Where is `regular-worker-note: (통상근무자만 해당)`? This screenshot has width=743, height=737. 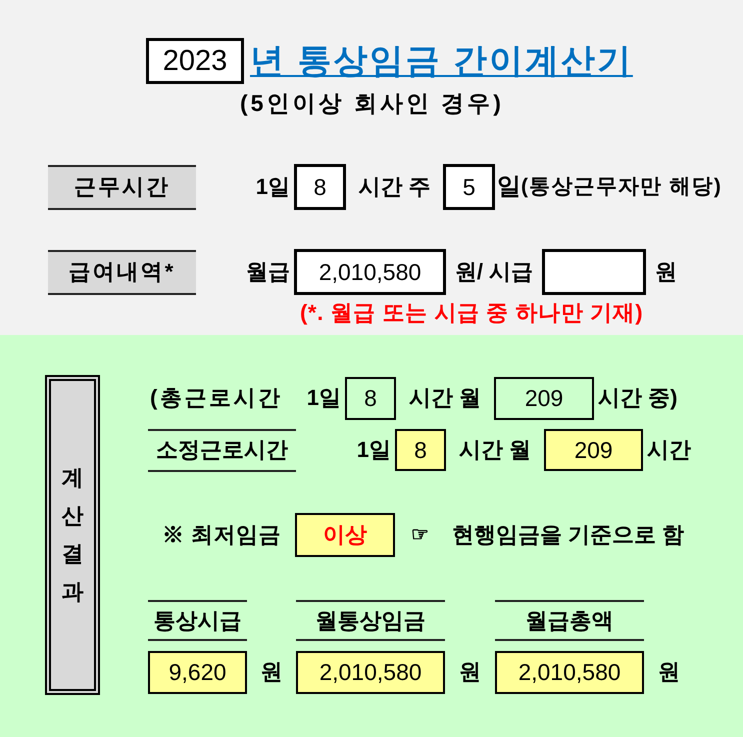
regular-worker-note: (통상근무자만 해당) is located at coordinates (621, 187).